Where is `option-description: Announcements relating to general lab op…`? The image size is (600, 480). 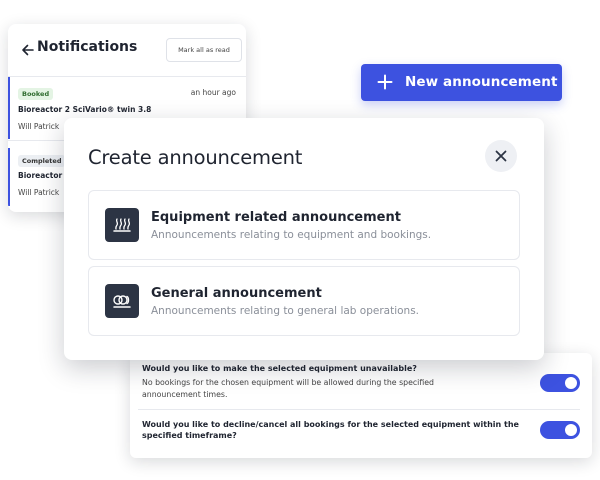 option-description: Announcements relating to general lab op… is located at coordinates (285, 311).